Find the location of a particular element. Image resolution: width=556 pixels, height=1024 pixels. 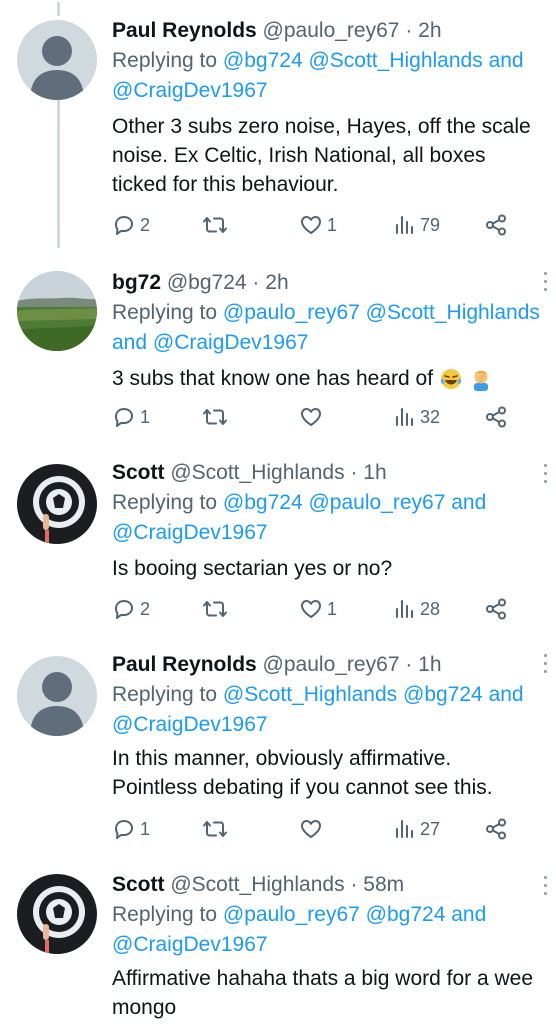

handle: @bg724 is located at coordinates (207, 282).